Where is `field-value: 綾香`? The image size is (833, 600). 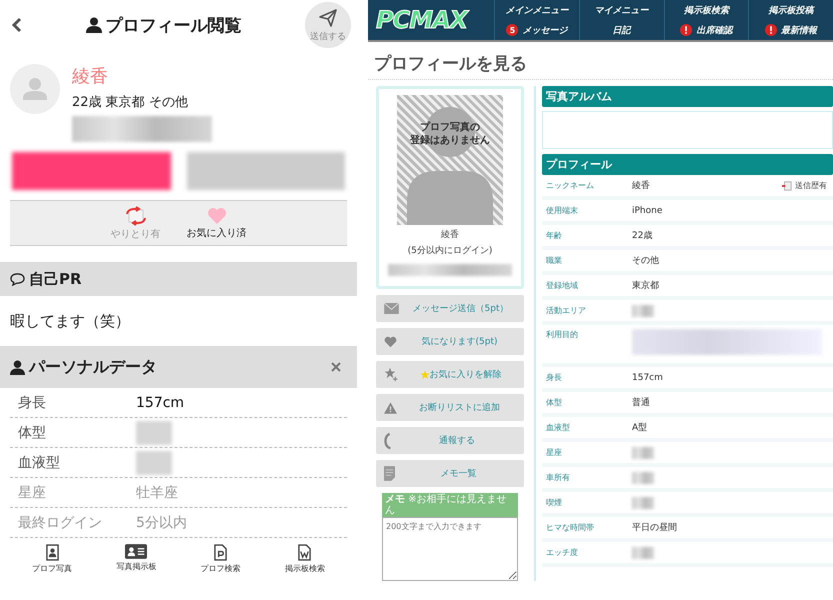 field-value: 綾香 is located at coordinates (641, 186).